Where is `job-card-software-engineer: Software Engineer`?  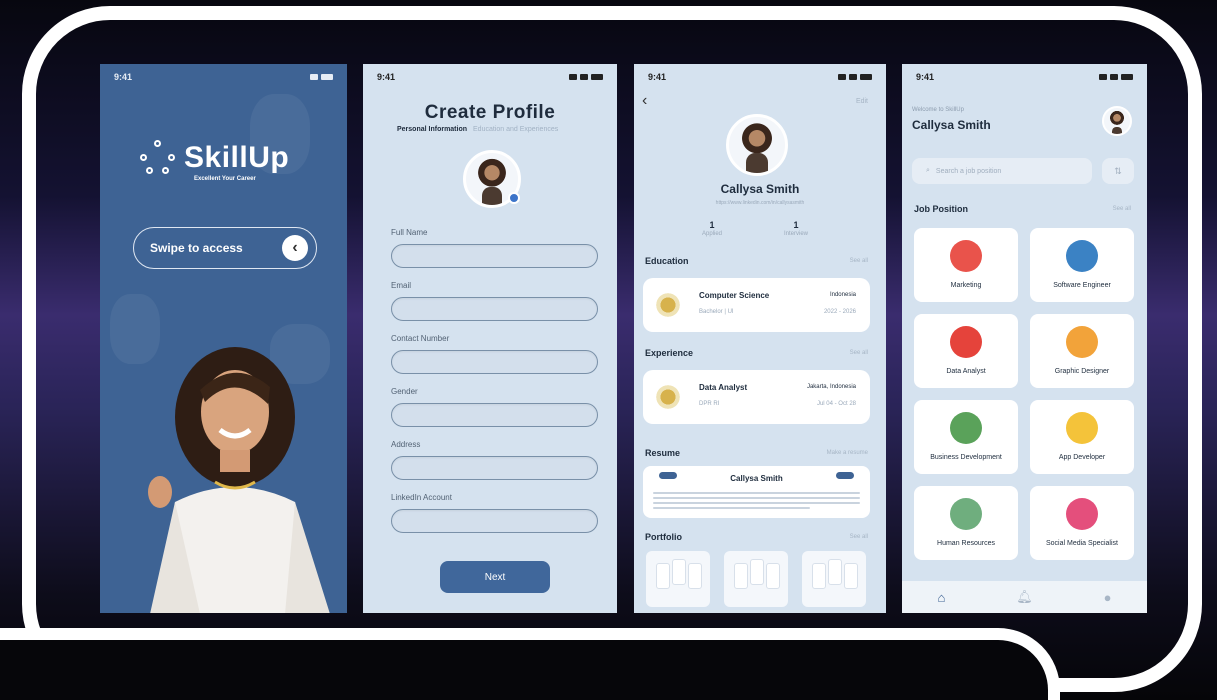
job-card-software-engineer: Software Engineer is located at coordinates (1082, 265).